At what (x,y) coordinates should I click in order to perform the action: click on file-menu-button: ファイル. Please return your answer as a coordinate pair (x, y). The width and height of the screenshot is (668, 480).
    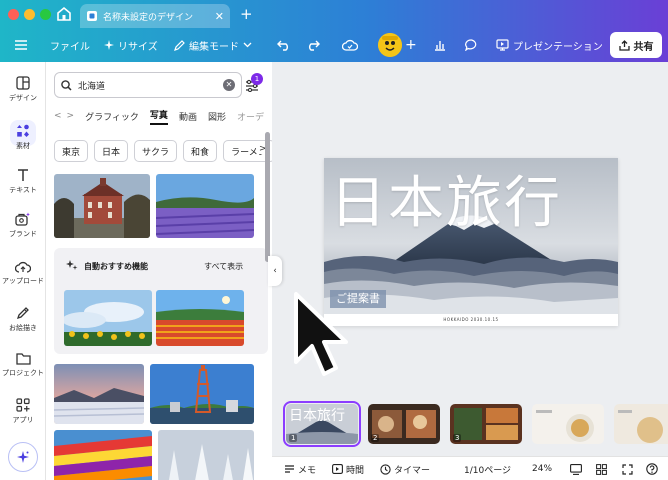
    Looking at the image, I should click on (70, 45).